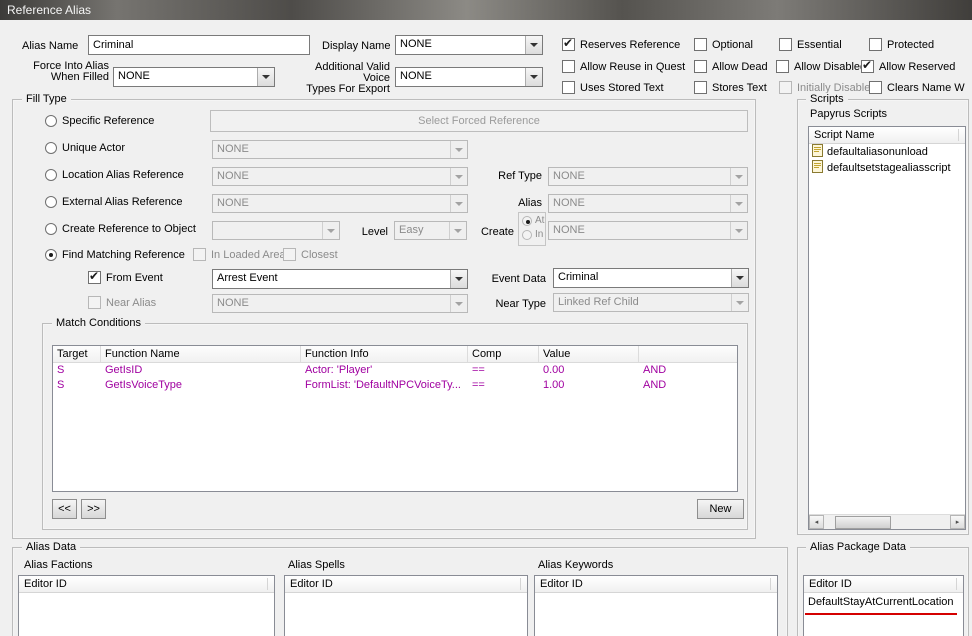 This screenshot has height=636, width=972. What do you see at coordinates (926, 87) in the screenshot?
I see `checkbox-label: Clears Name W` at bounding box center [926, 87].